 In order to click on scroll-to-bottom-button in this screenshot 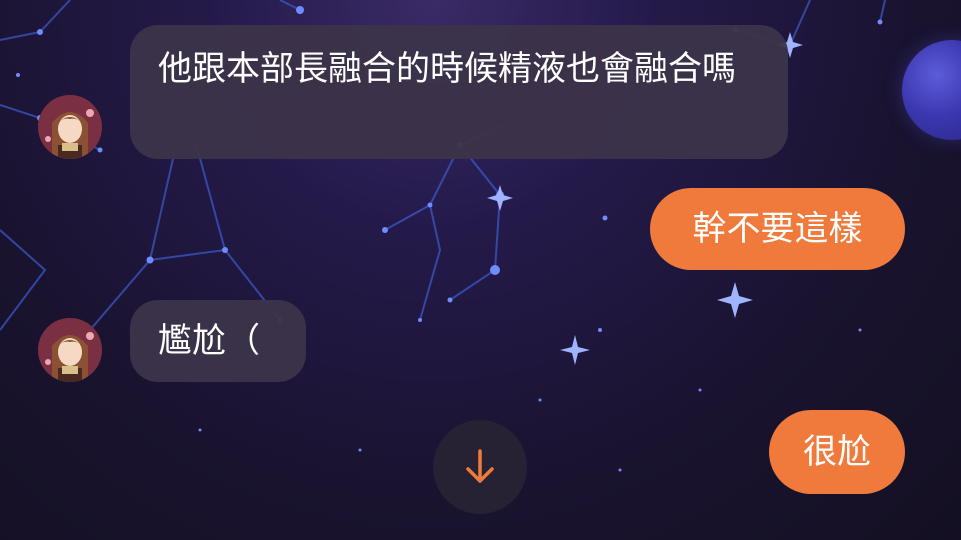, I will do `click(480, 467)`.